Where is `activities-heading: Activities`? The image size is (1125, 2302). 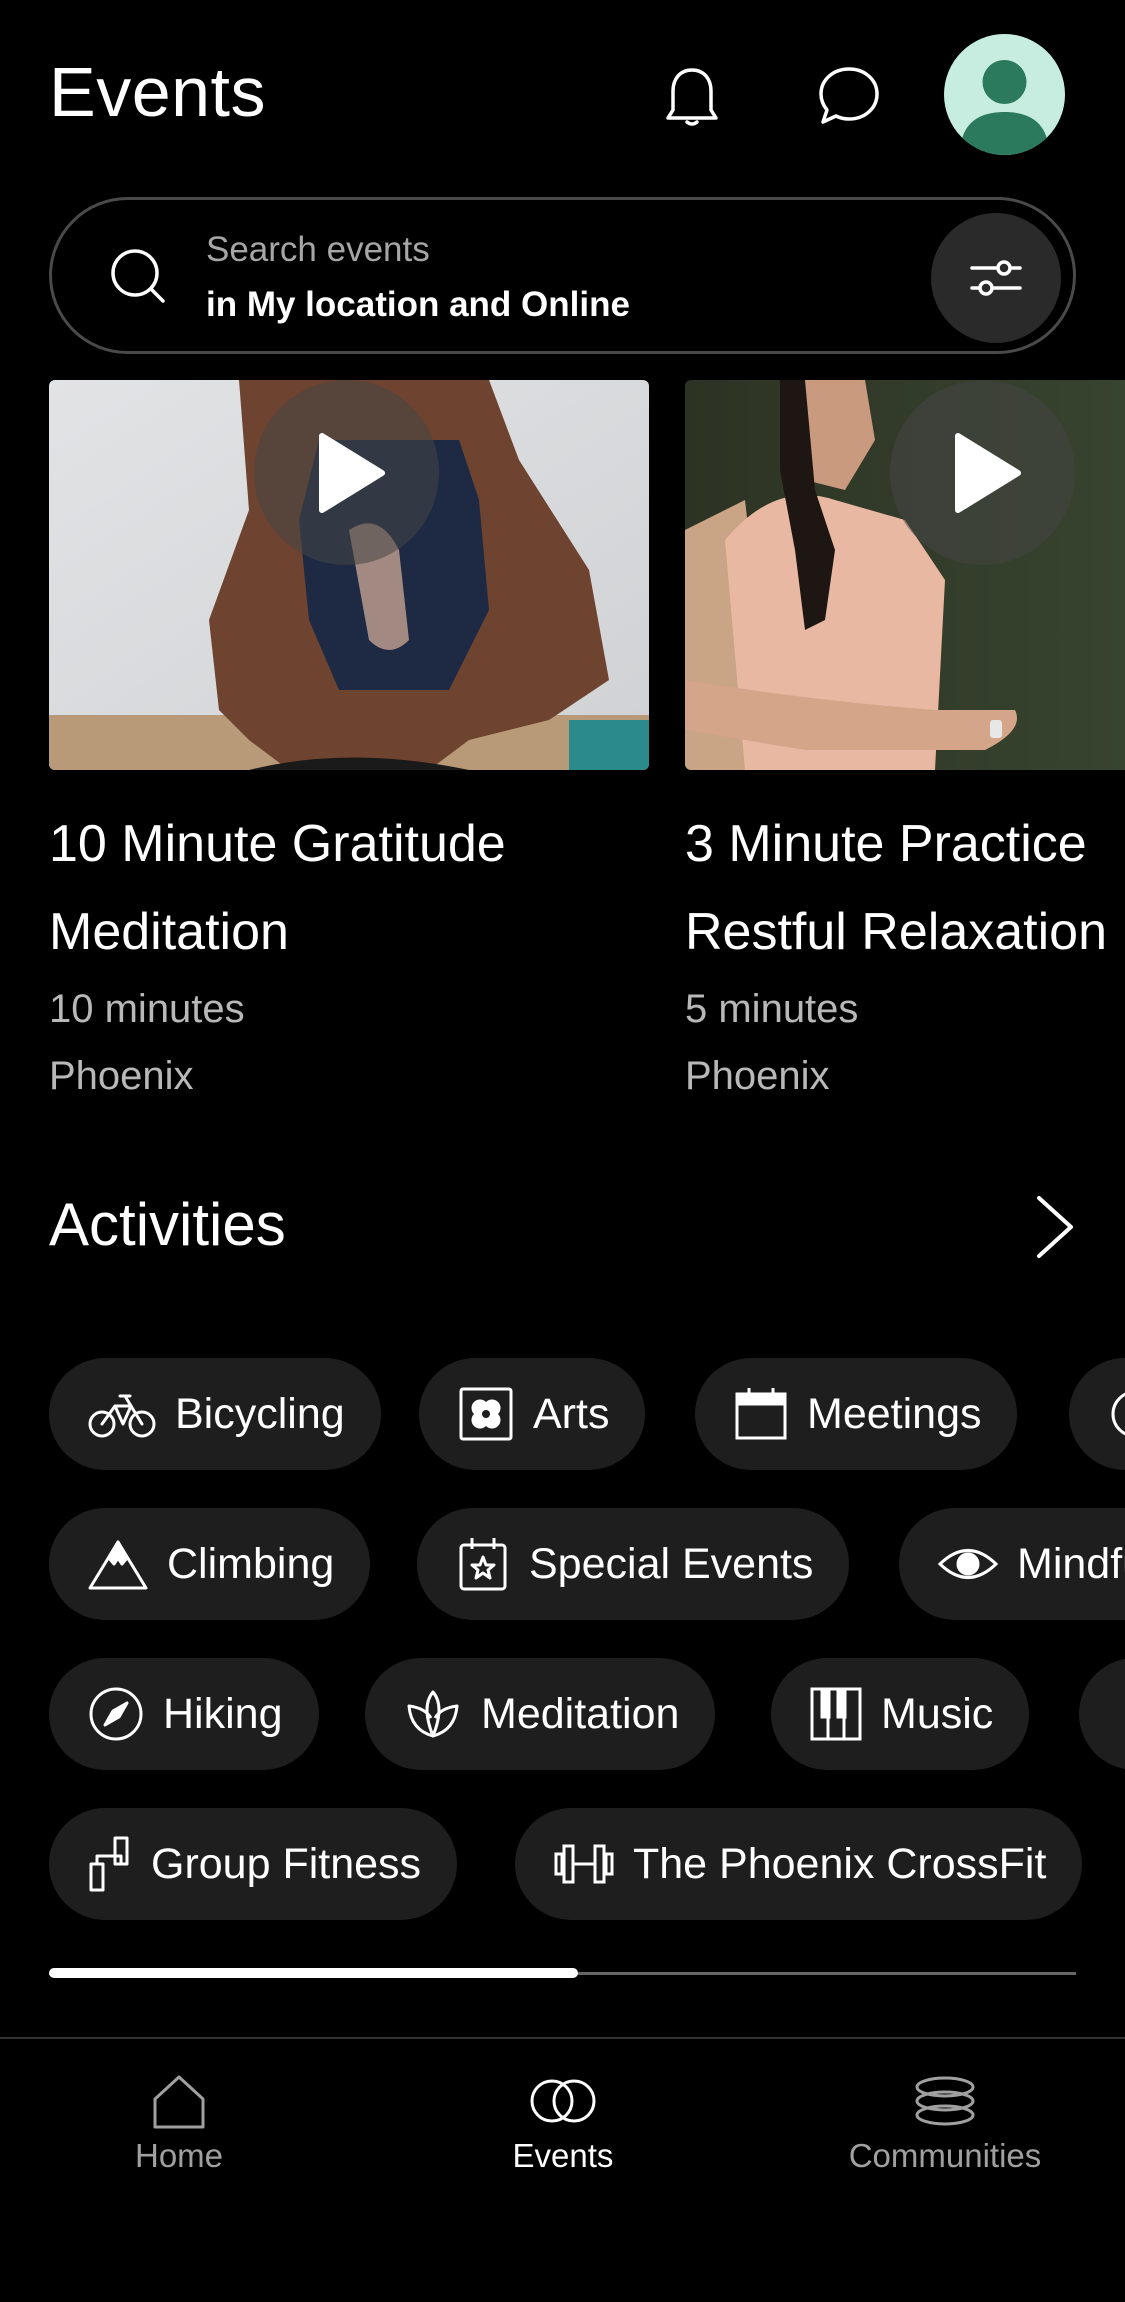
activities-heading: Activities is located at coordinates (167, 1224).